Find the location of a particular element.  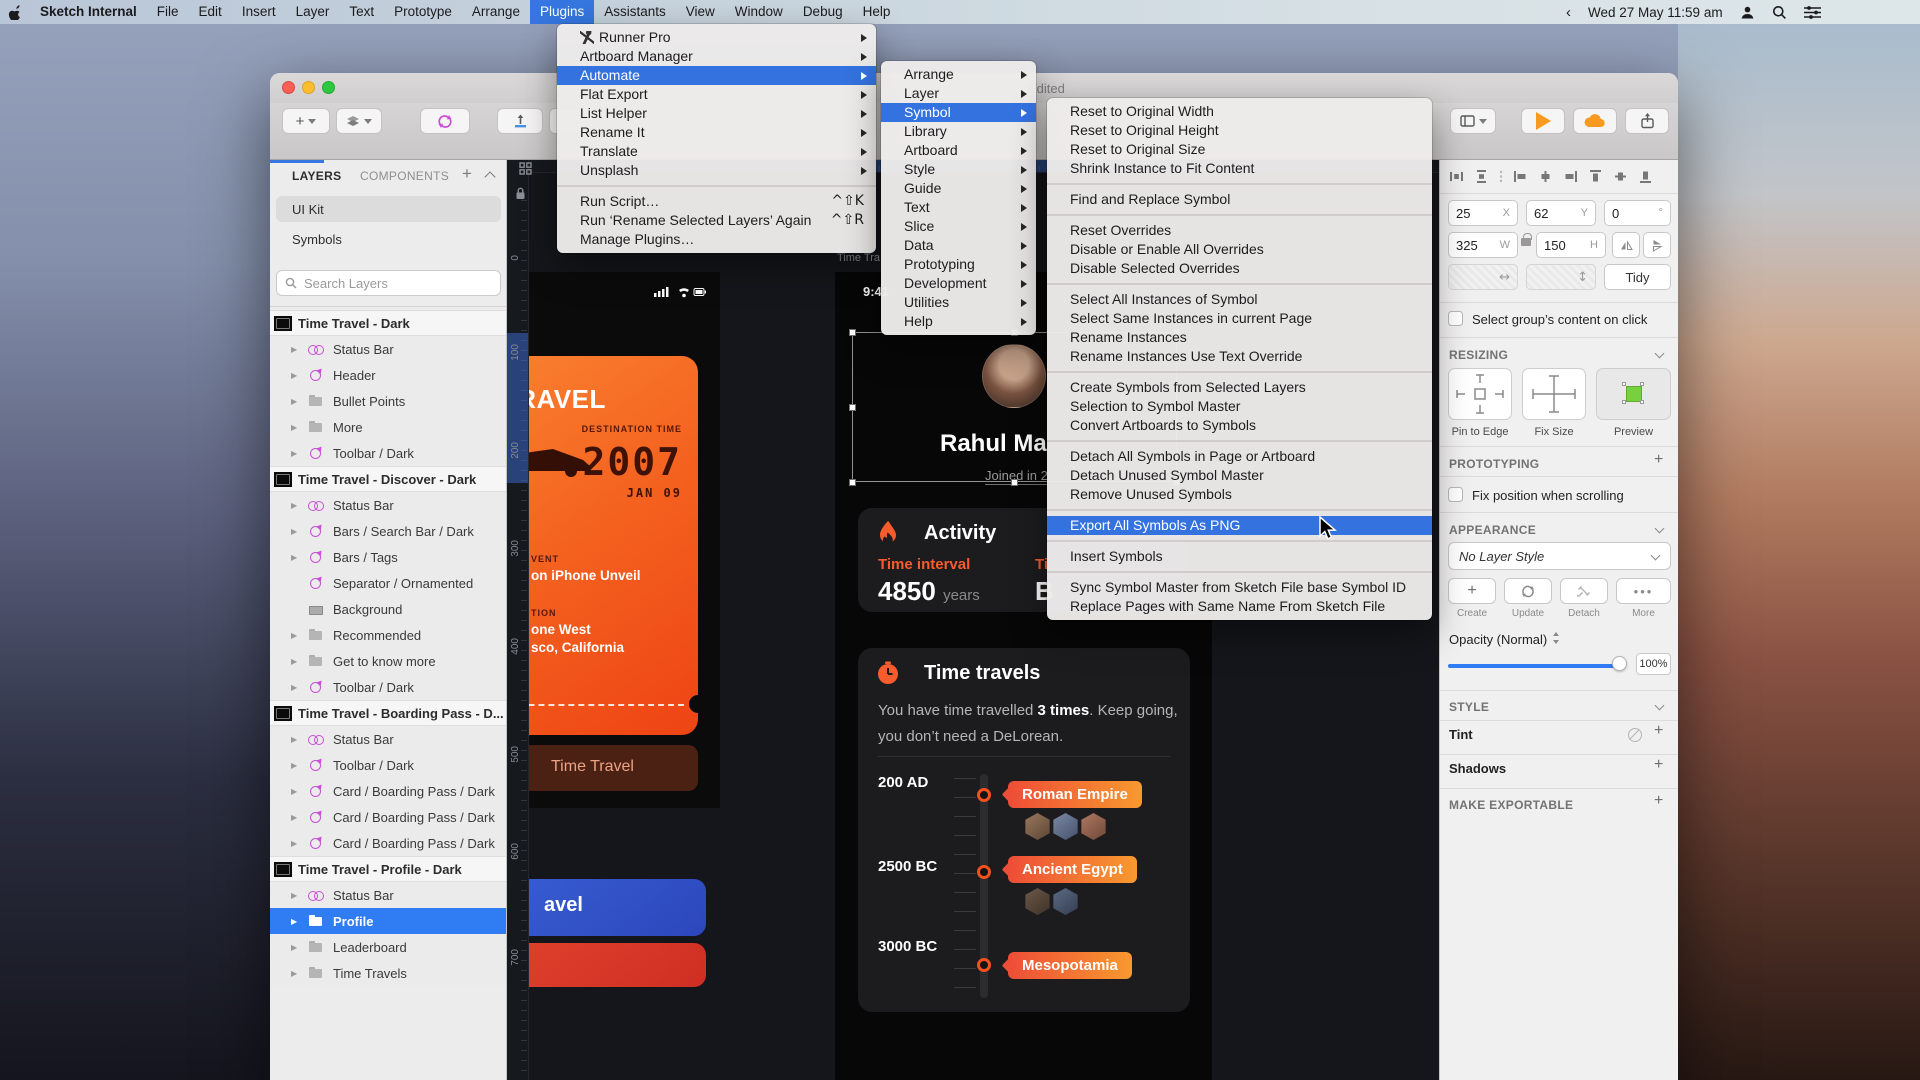

lock-icon is located at coordinates (520, 193).